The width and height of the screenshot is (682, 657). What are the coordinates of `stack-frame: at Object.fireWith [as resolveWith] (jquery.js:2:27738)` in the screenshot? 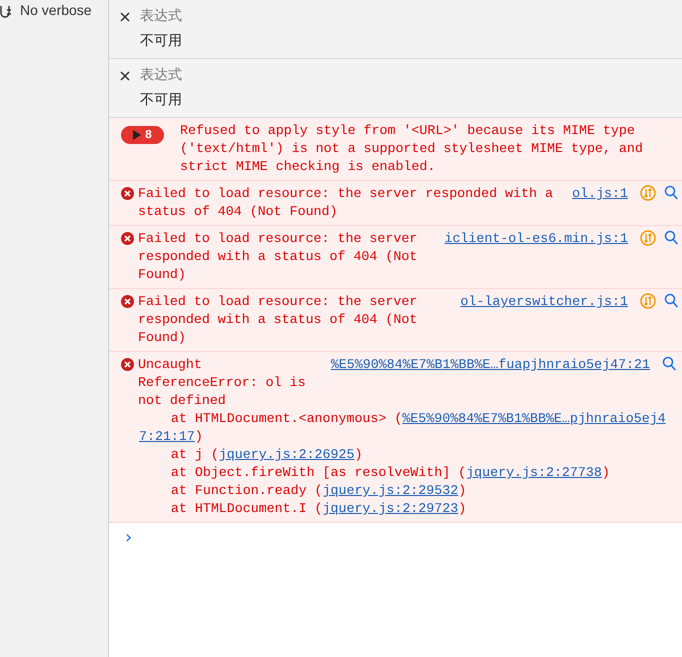 It's located at (410, 473).